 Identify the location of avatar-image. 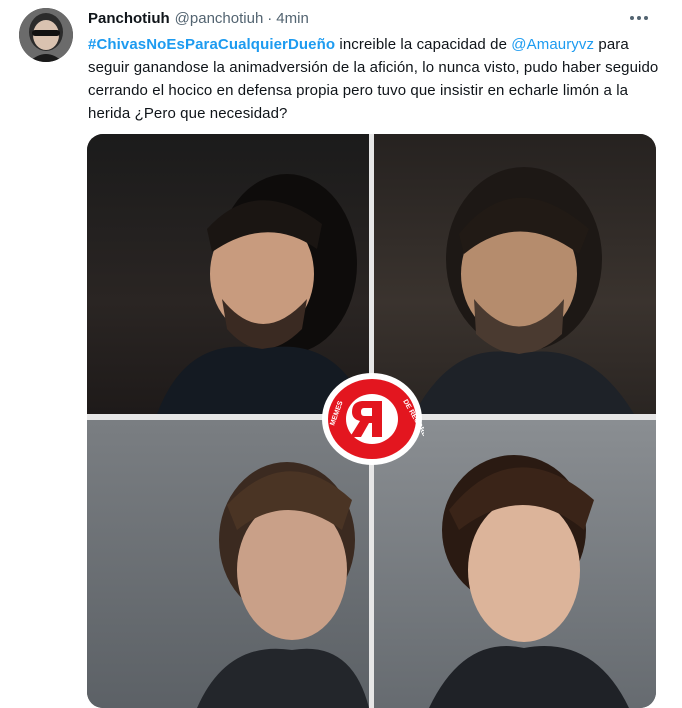
(46, 35).